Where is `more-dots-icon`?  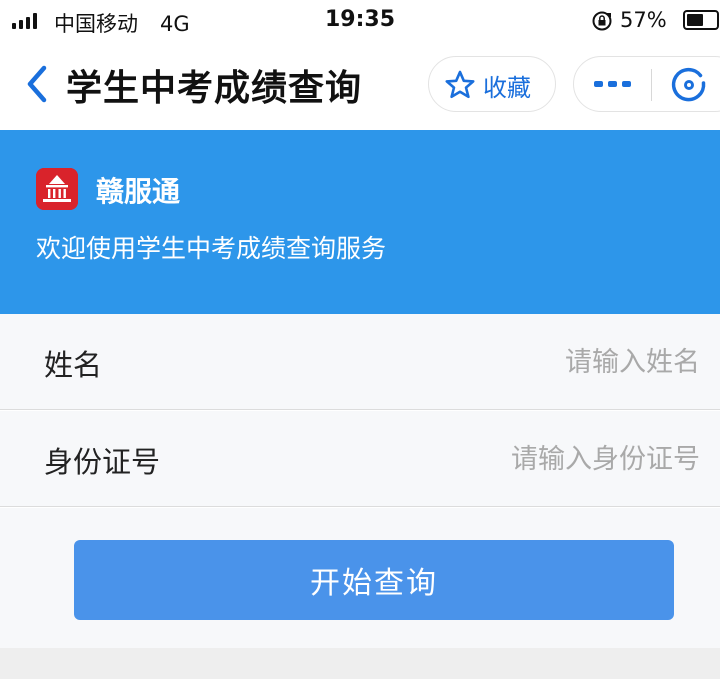 more-dots-icon is located at coordinates (612, 84).